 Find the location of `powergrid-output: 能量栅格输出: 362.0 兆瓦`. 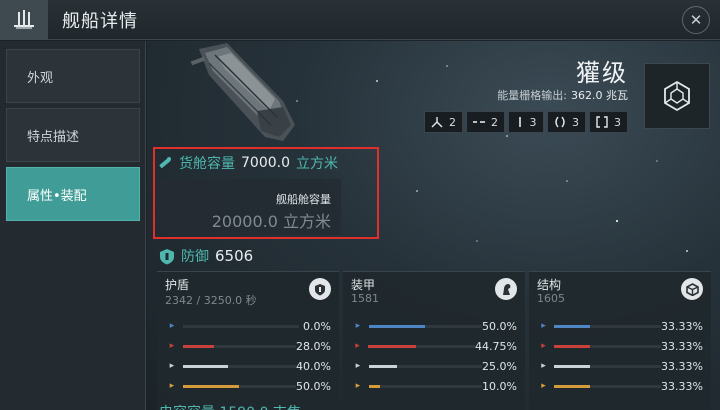

powergrid-output: 能量栅格输出: 362.0 兆瓦 is located at coordinates (562, 95).